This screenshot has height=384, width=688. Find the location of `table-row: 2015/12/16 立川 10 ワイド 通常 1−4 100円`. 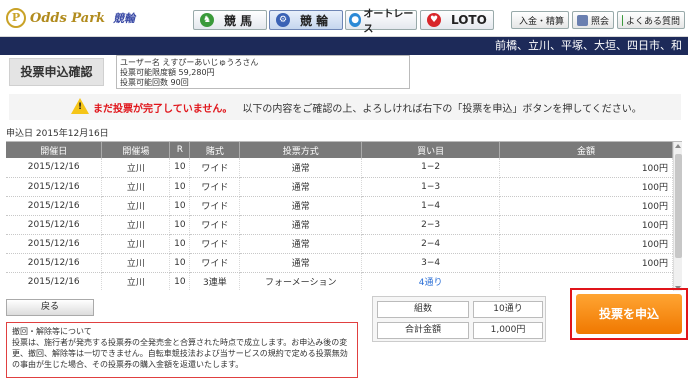

table-row: 2015/12/16 立川 10 ワイド 通常 1−4 100円 is located at coordinates (339, 206).